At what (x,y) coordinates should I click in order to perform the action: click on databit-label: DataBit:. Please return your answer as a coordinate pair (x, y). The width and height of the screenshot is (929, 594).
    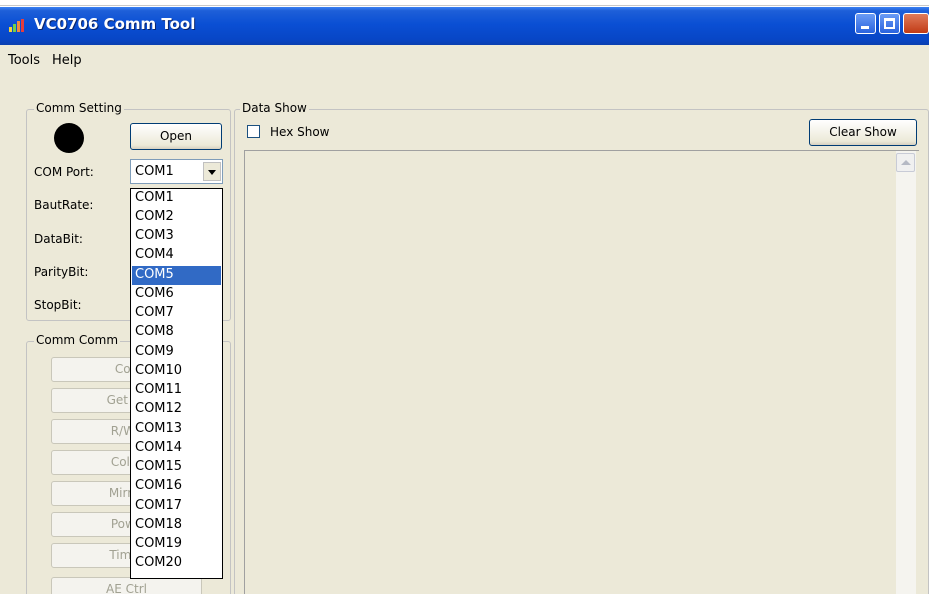
    Looking at the image, I should click on (58, 239).